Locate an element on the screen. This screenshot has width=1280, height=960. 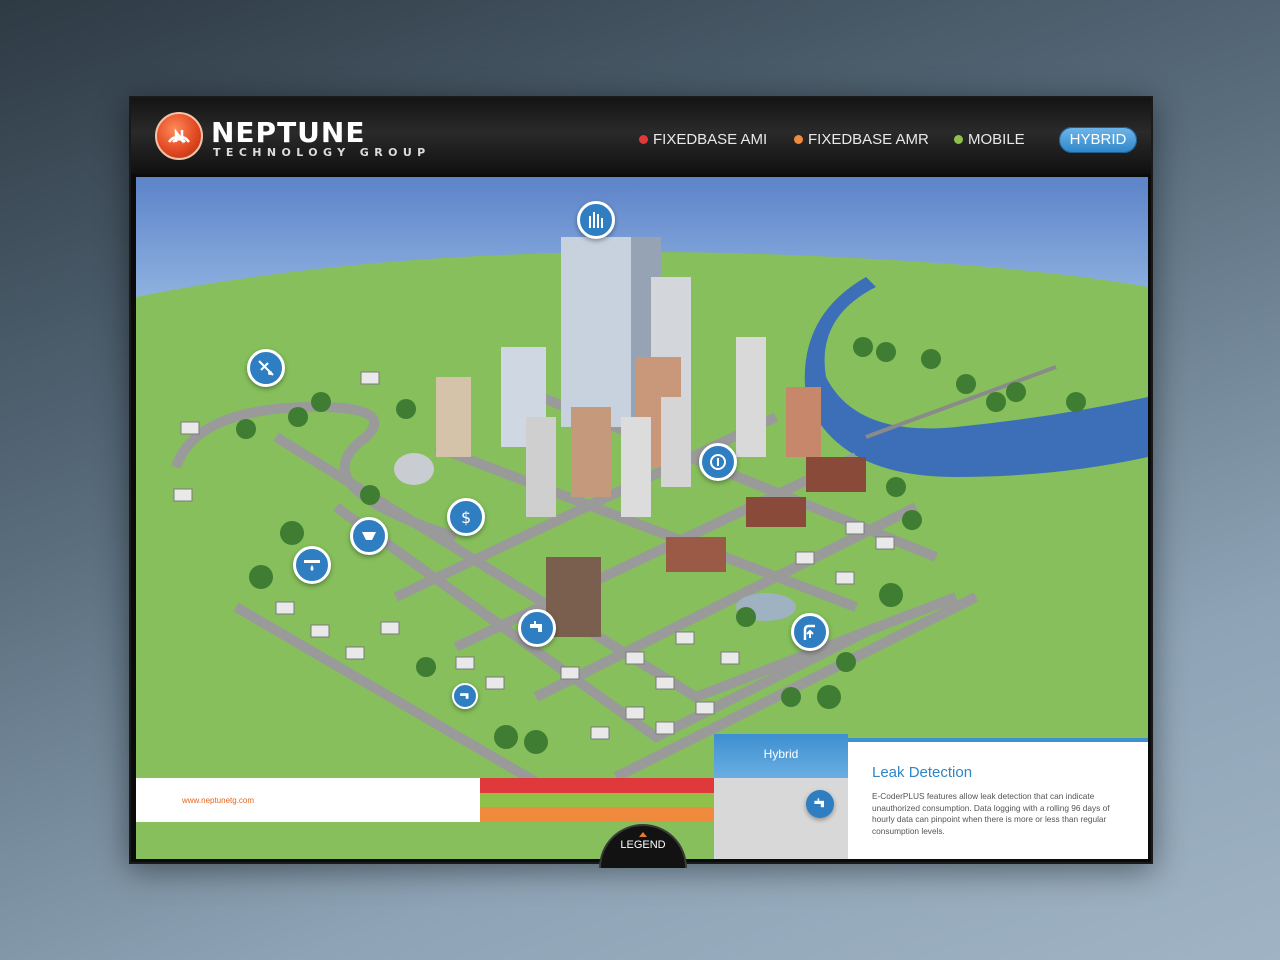
nav-fixedbase-amr: FIXEDBASE AMR is located at coordinates (861, 139).